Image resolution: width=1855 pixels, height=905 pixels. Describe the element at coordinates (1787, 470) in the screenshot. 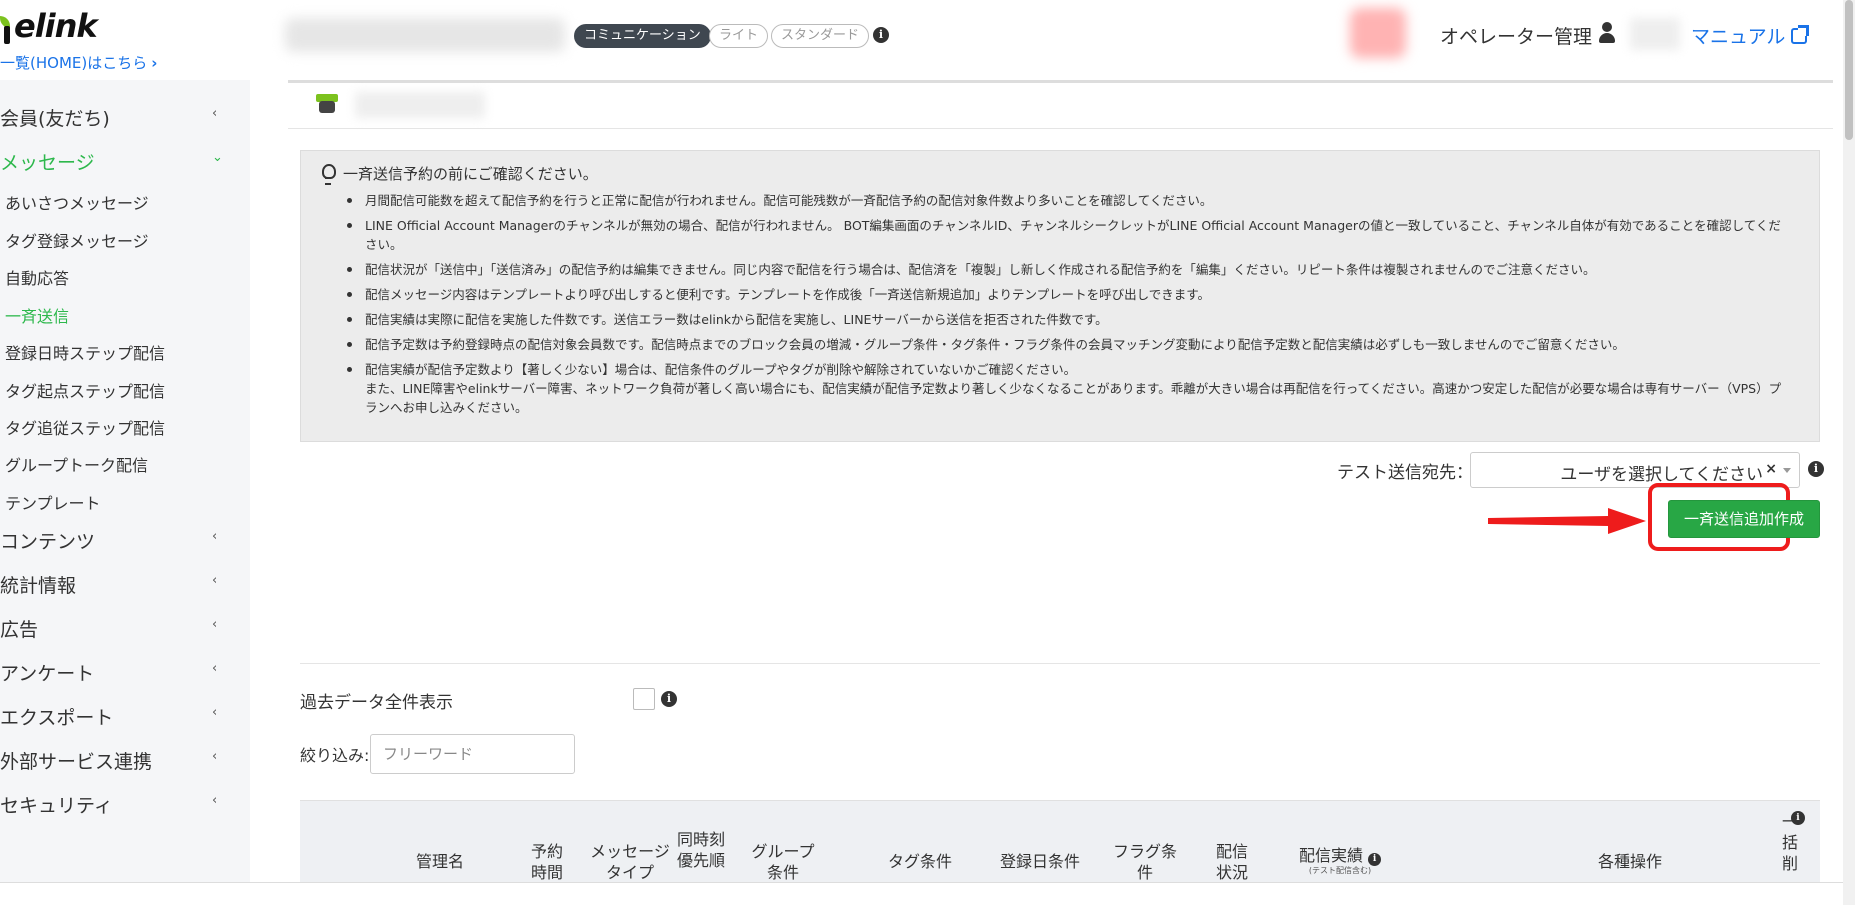

I see `caret-down-icon` at that location.